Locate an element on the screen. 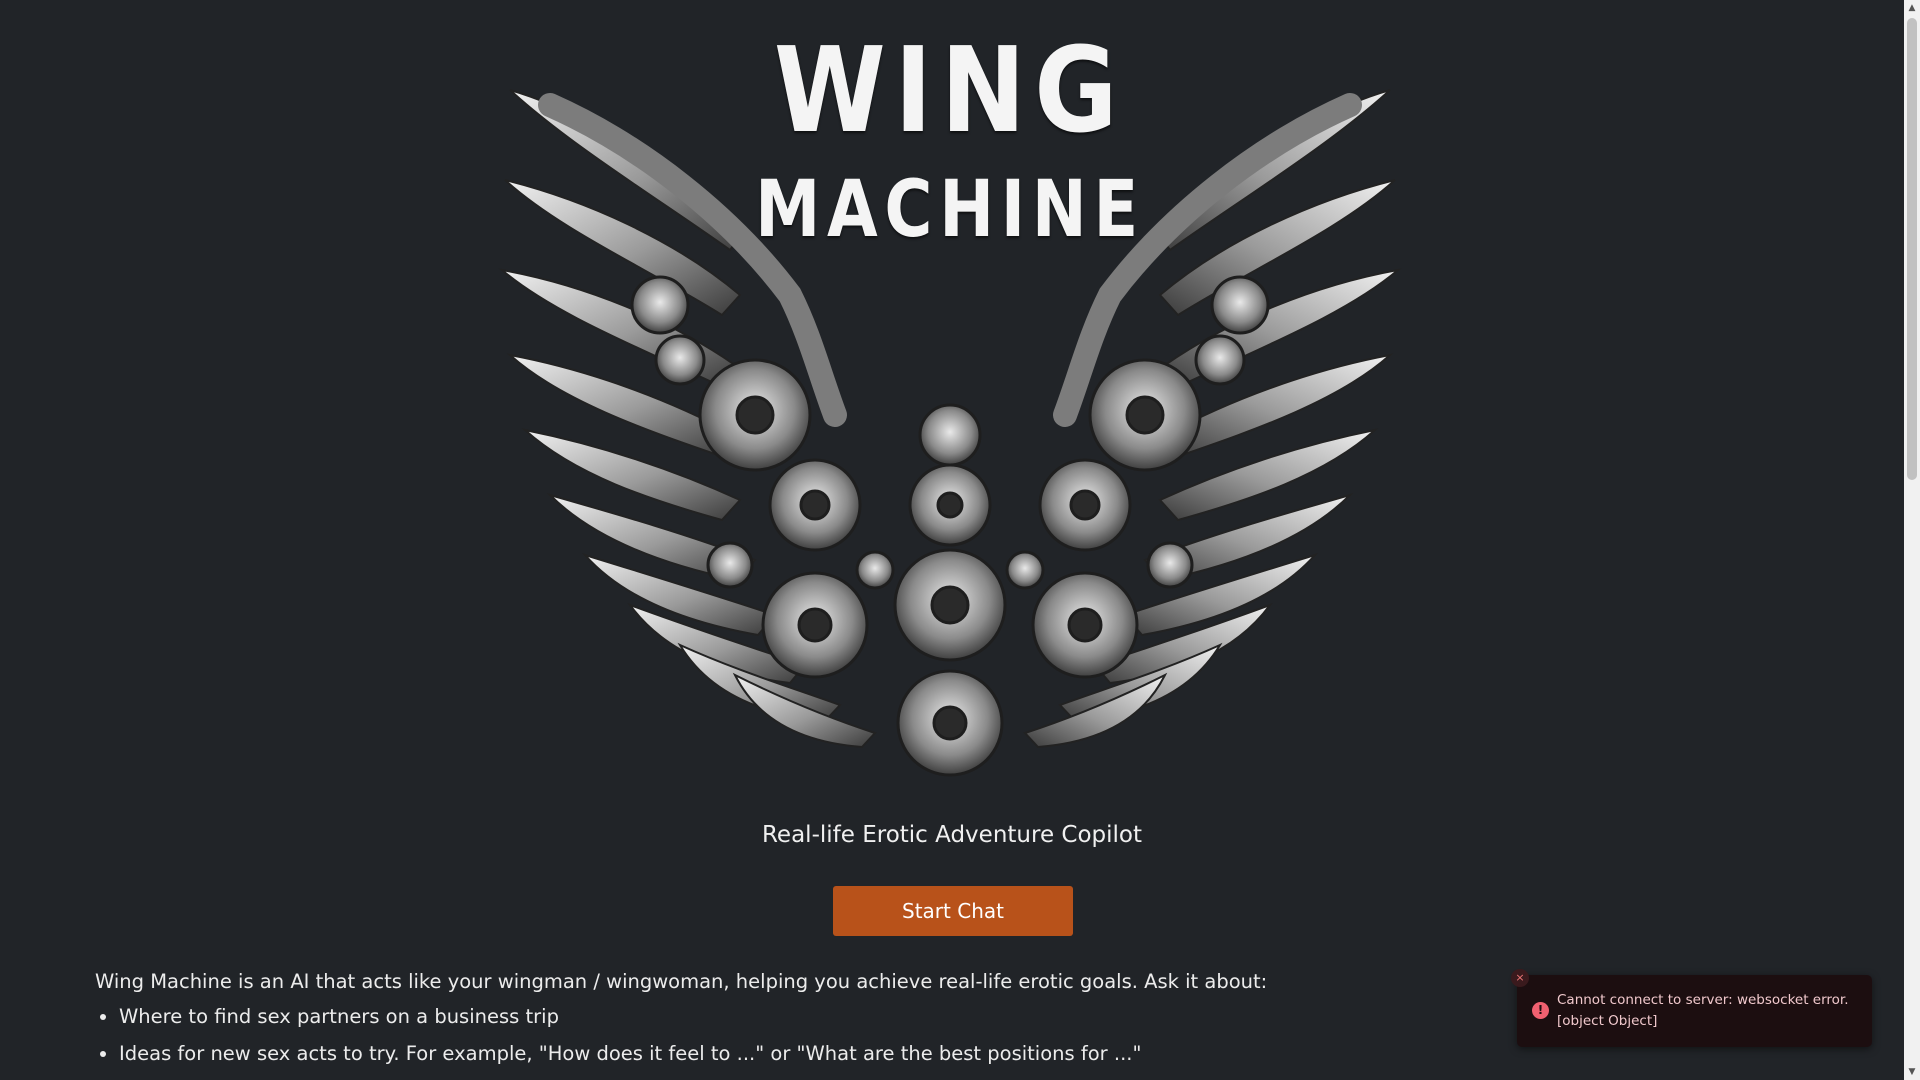  scroll-down-arrow-icon: ▼ is located at coordinates (1912, 1072).